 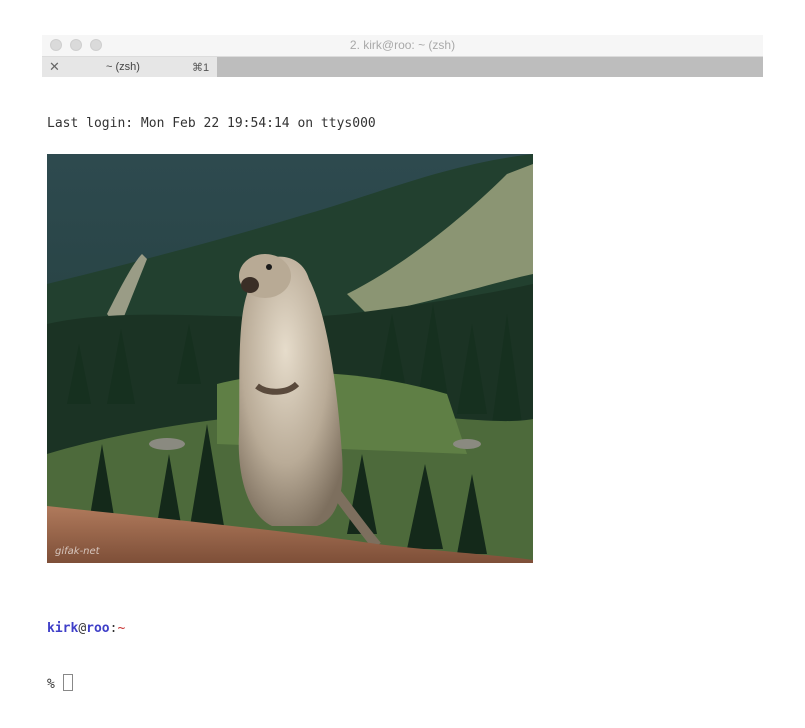 I want to click on tab-shortcut: ⌘1, so click(x=201, y=68).